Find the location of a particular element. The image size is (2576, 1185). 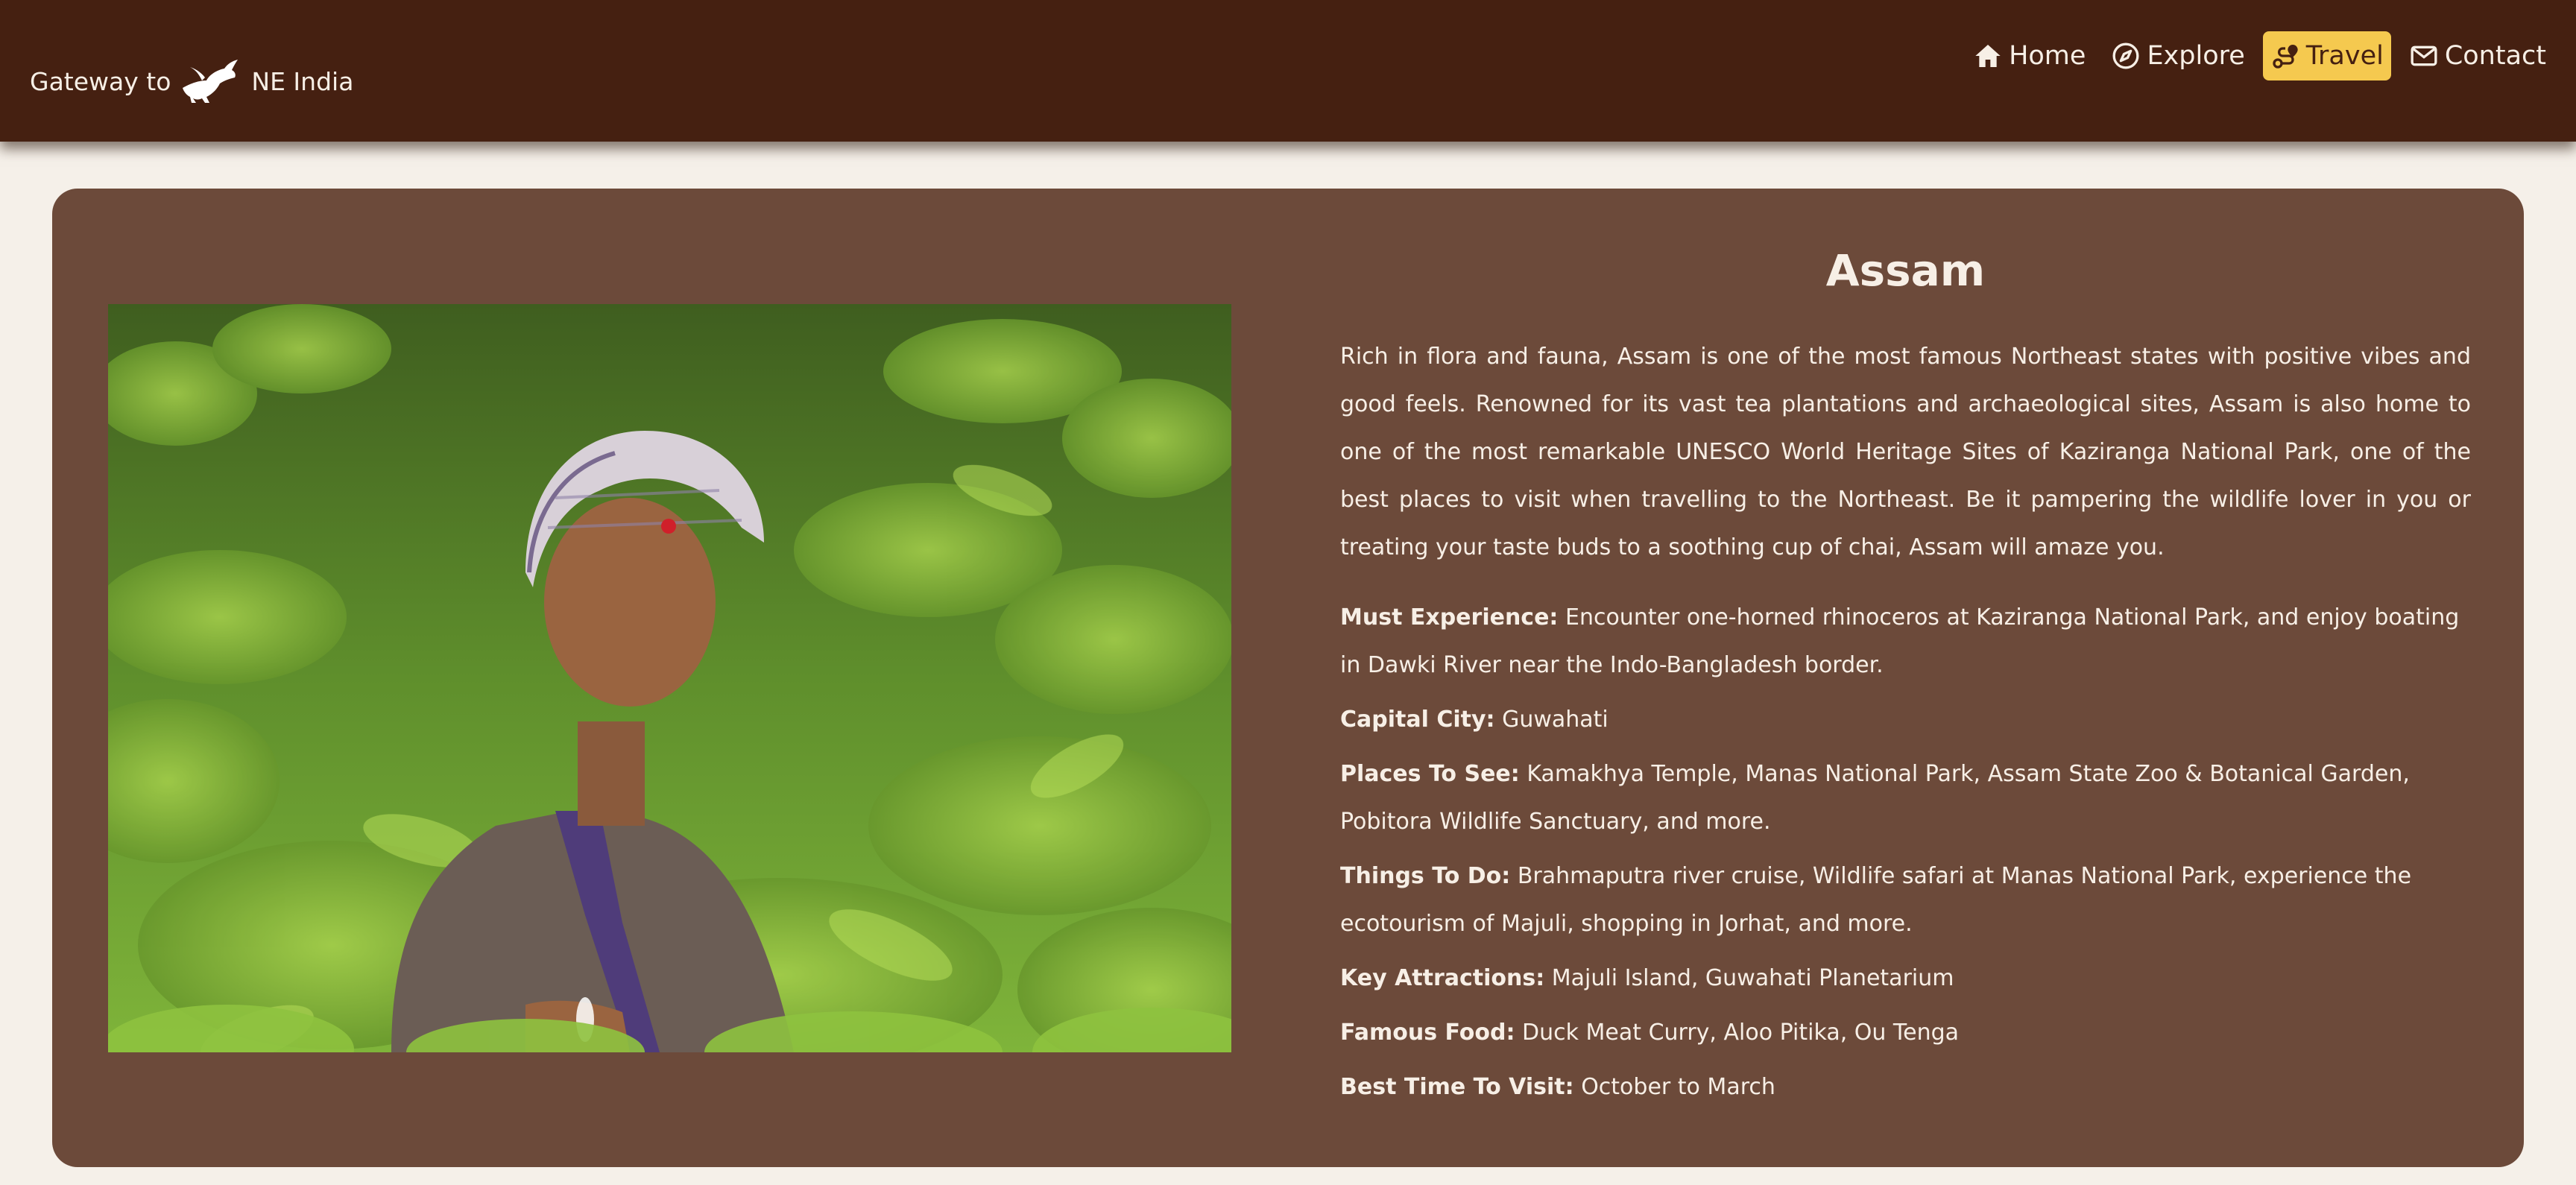

nav-contact: Contact is located at coordinates (2478, 55).